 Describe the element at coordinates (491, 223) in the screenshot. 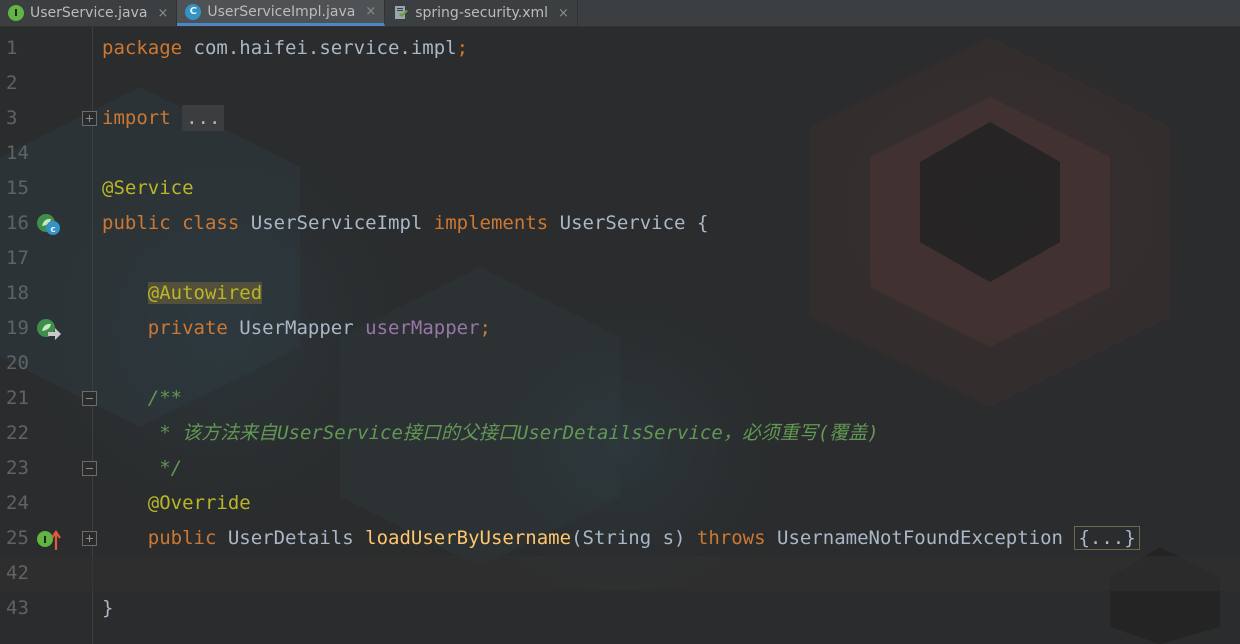

I see `keyword: implements` at that location.